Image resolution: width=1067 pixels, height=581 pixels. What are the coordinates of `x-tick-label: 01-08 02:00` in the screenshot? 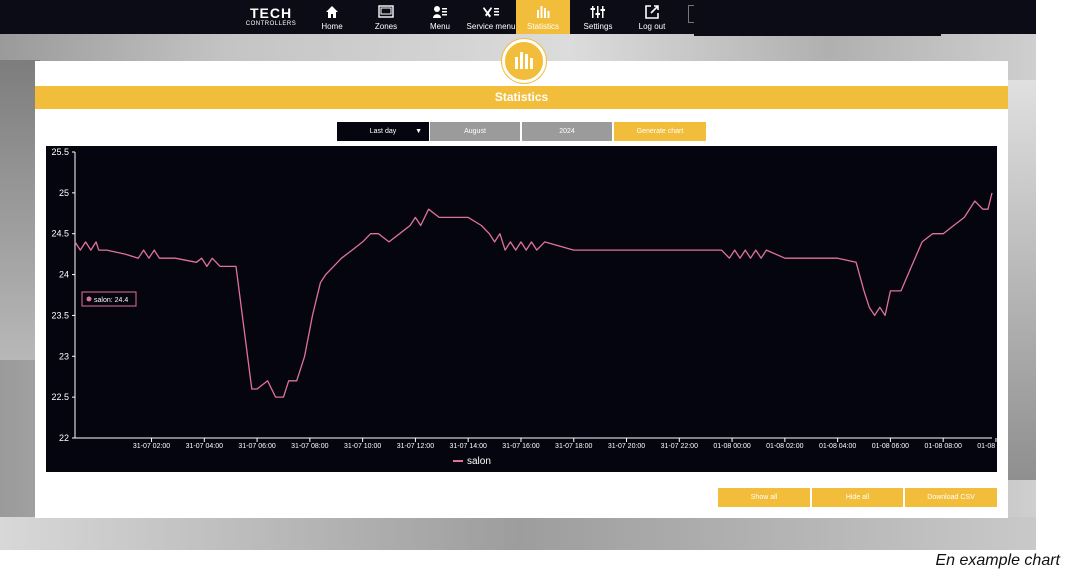 It's located at (784, 446).